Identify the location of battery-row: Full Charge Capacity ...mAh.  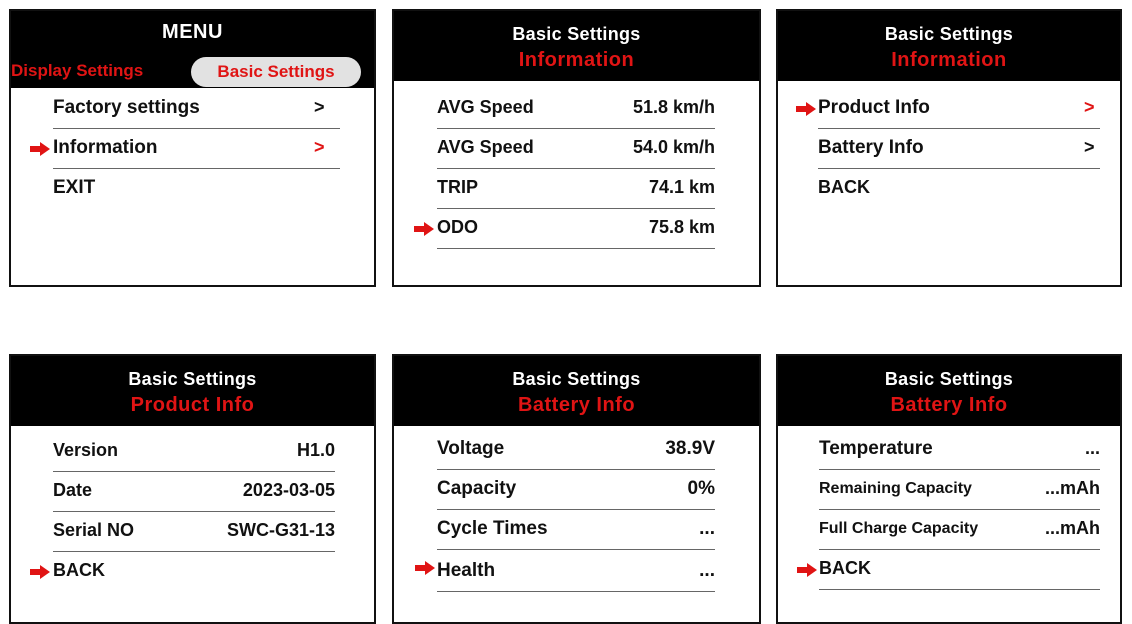
(949, 530).